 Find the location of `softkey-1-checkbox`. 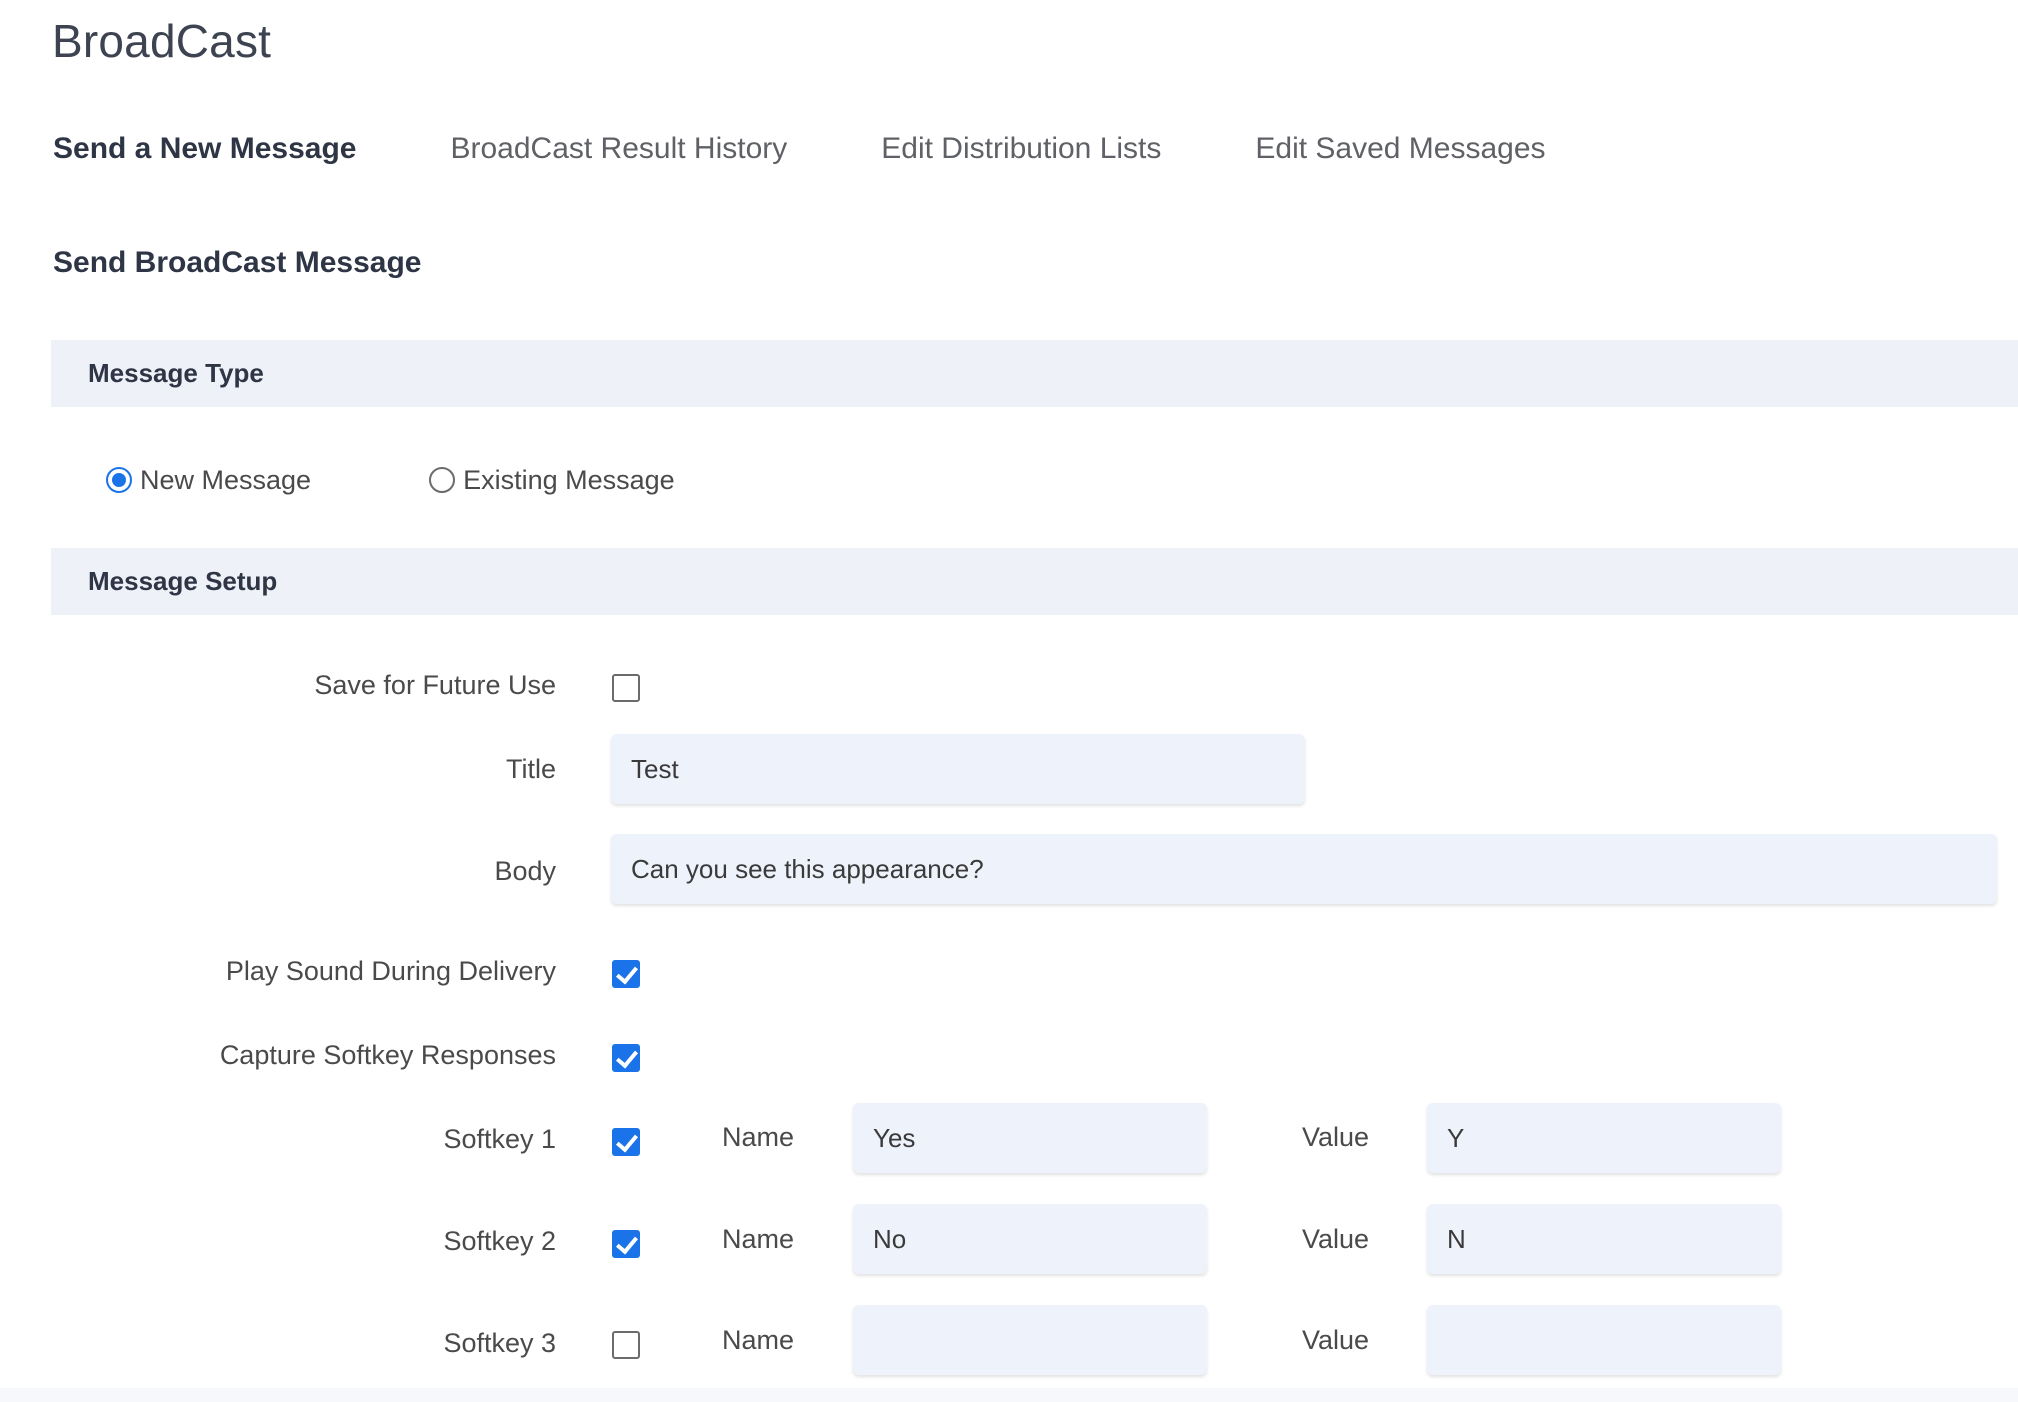

softkey-1-checkbox is located at coordinates (626, 1142).